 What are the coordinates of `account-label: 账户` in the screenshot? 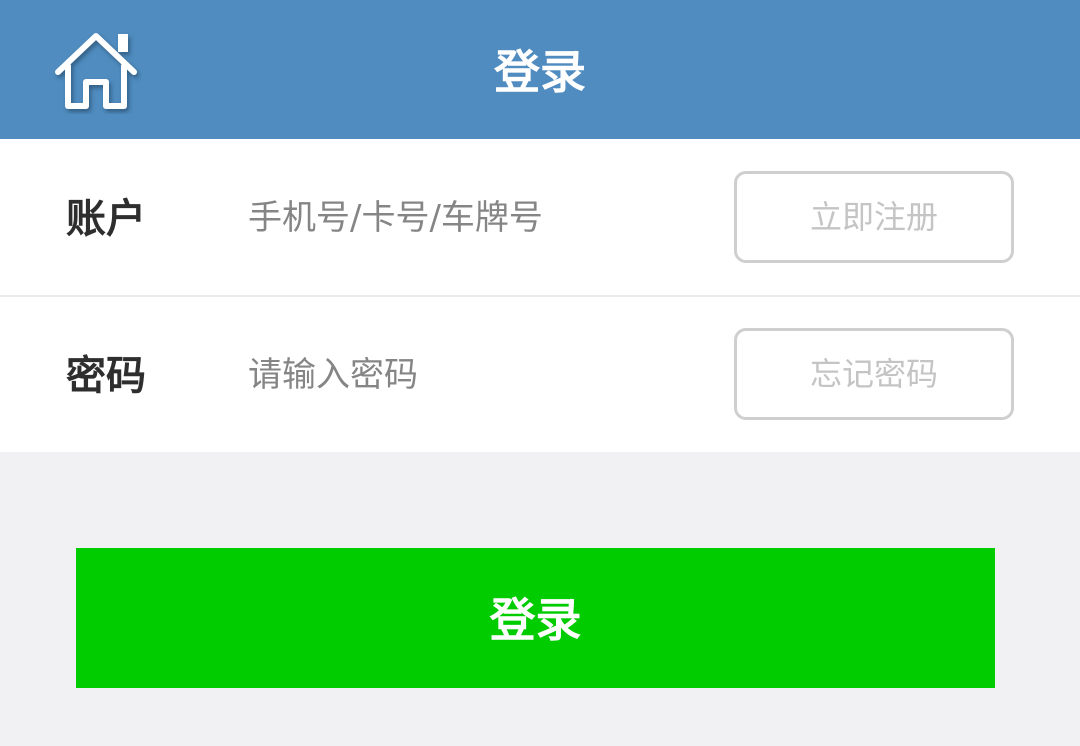 It's located at (106, 219).